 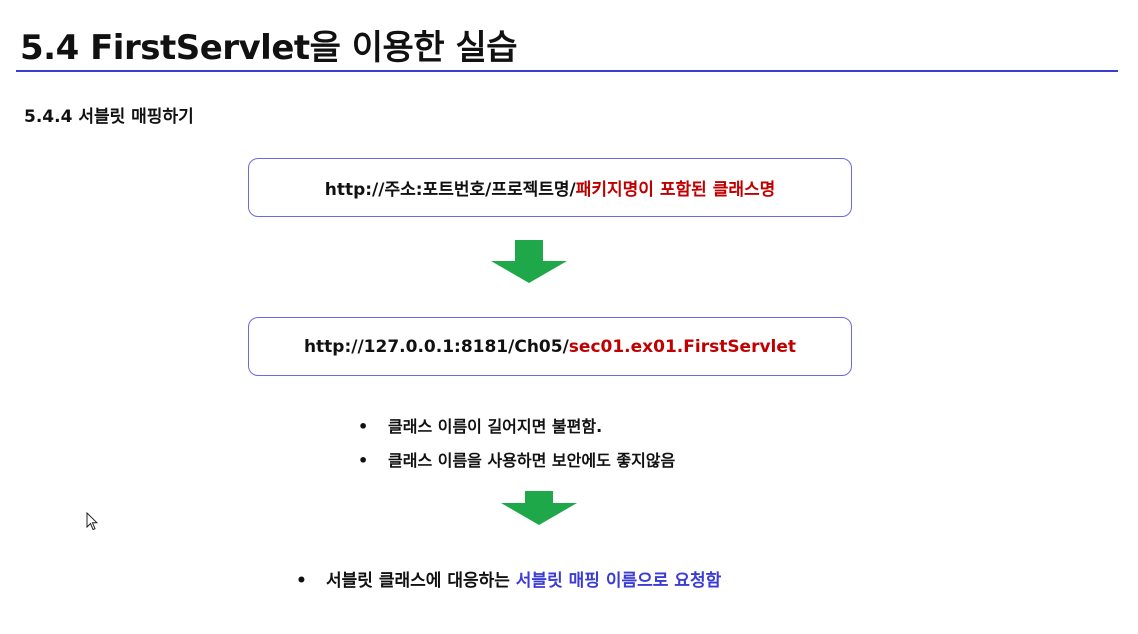 I want to click on url-pattern-highlight: 패키지명이 포함된 클래스명, so click(x=675, y=190).